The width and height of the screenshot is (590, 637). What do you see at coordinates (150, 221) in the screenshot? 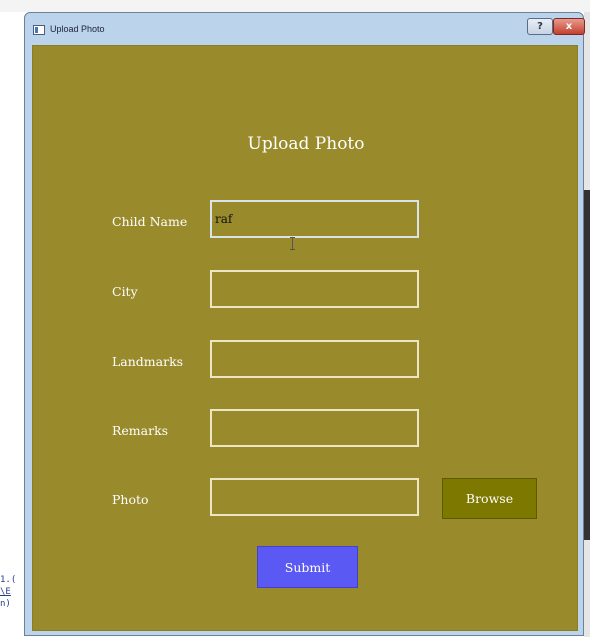
I see `child-name-label: Child Name` at bounding box center [150, 221].